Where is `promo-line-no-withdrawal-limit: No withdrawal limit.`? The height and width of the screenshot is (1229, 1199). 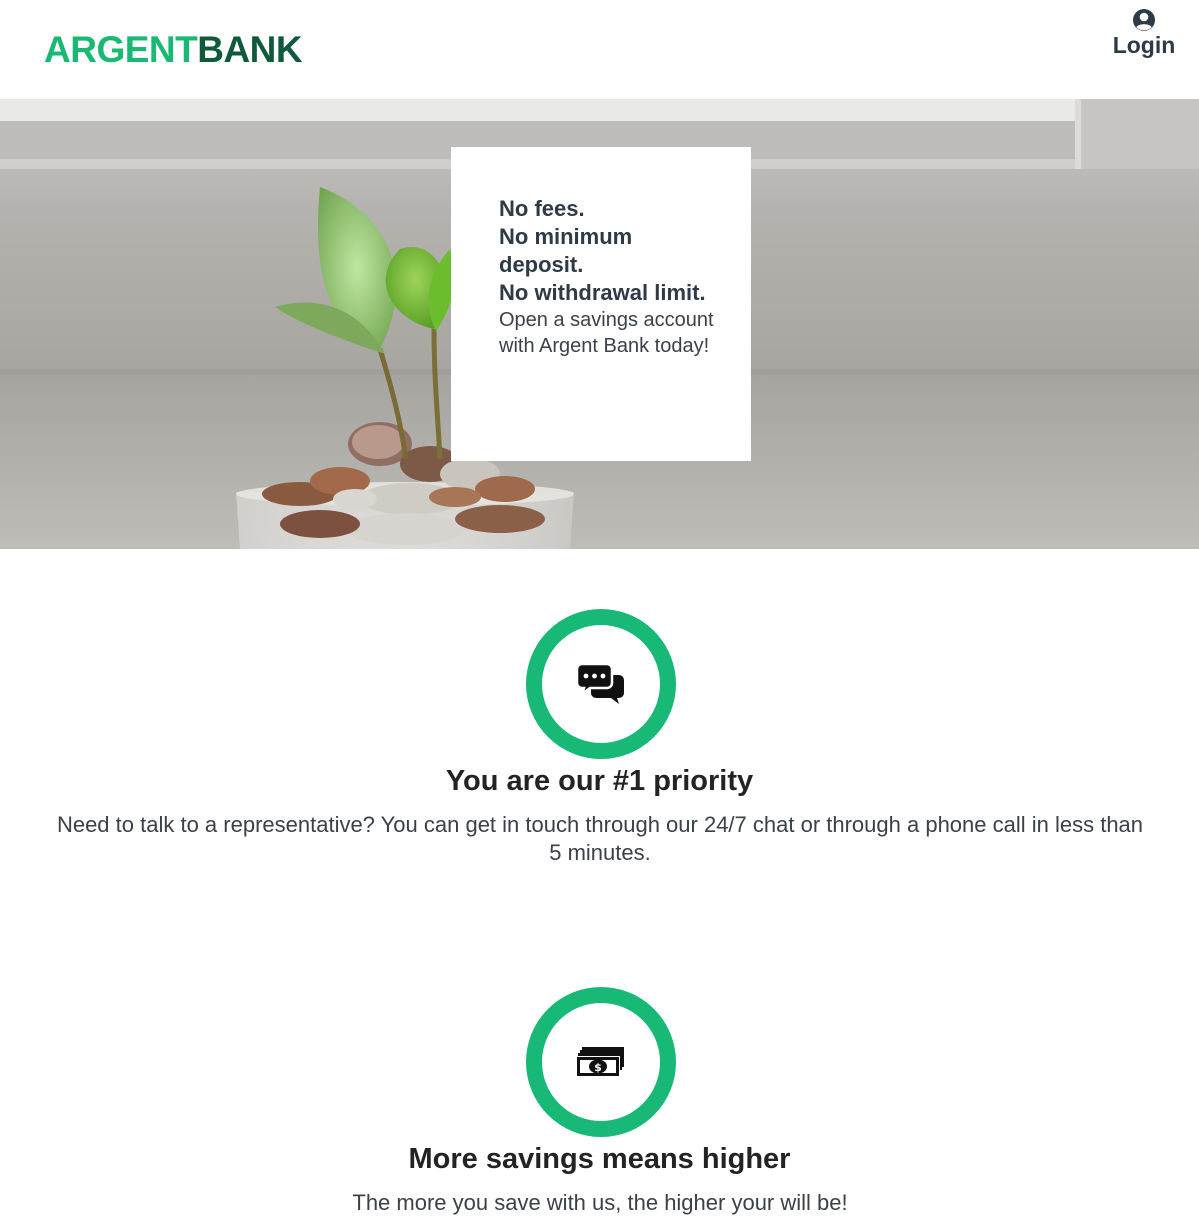
promo-line-no-withdrawal-limit: No withdrawal limit. is located at coordinates (602, 292).